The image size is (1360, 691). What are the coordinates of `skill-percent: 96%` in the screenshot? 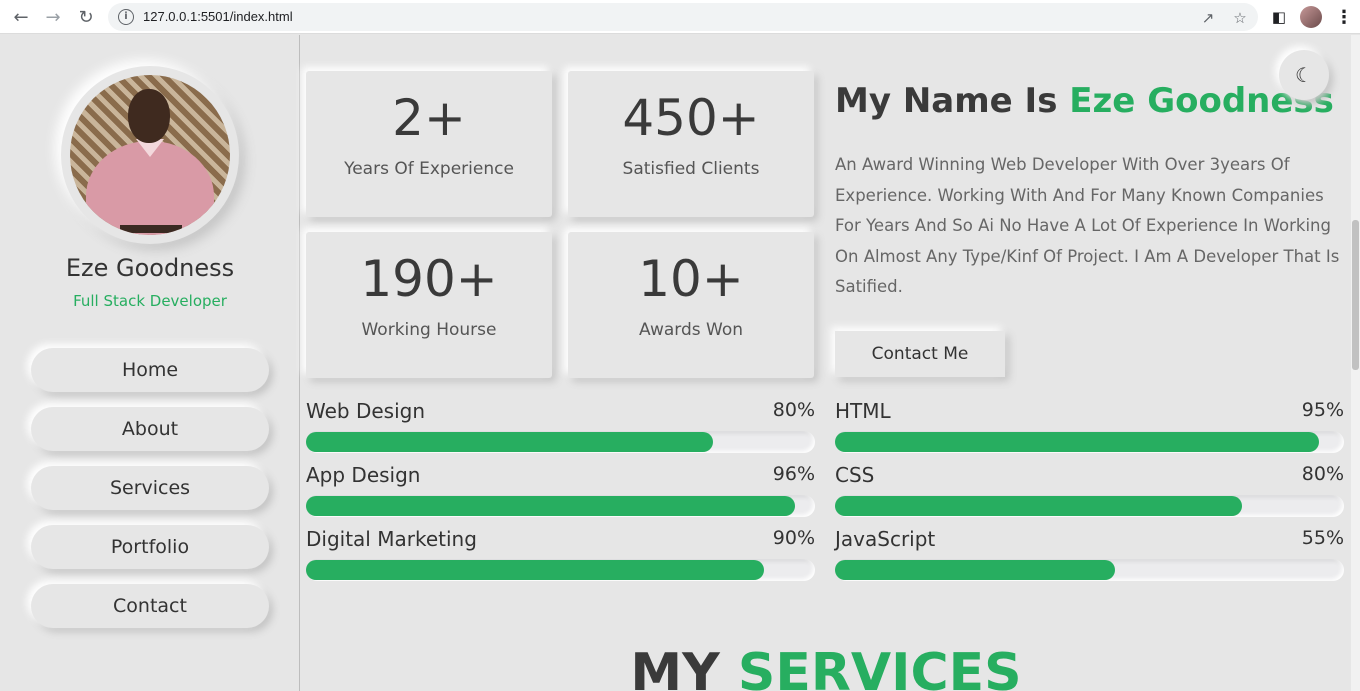 It's located at (793, 474).